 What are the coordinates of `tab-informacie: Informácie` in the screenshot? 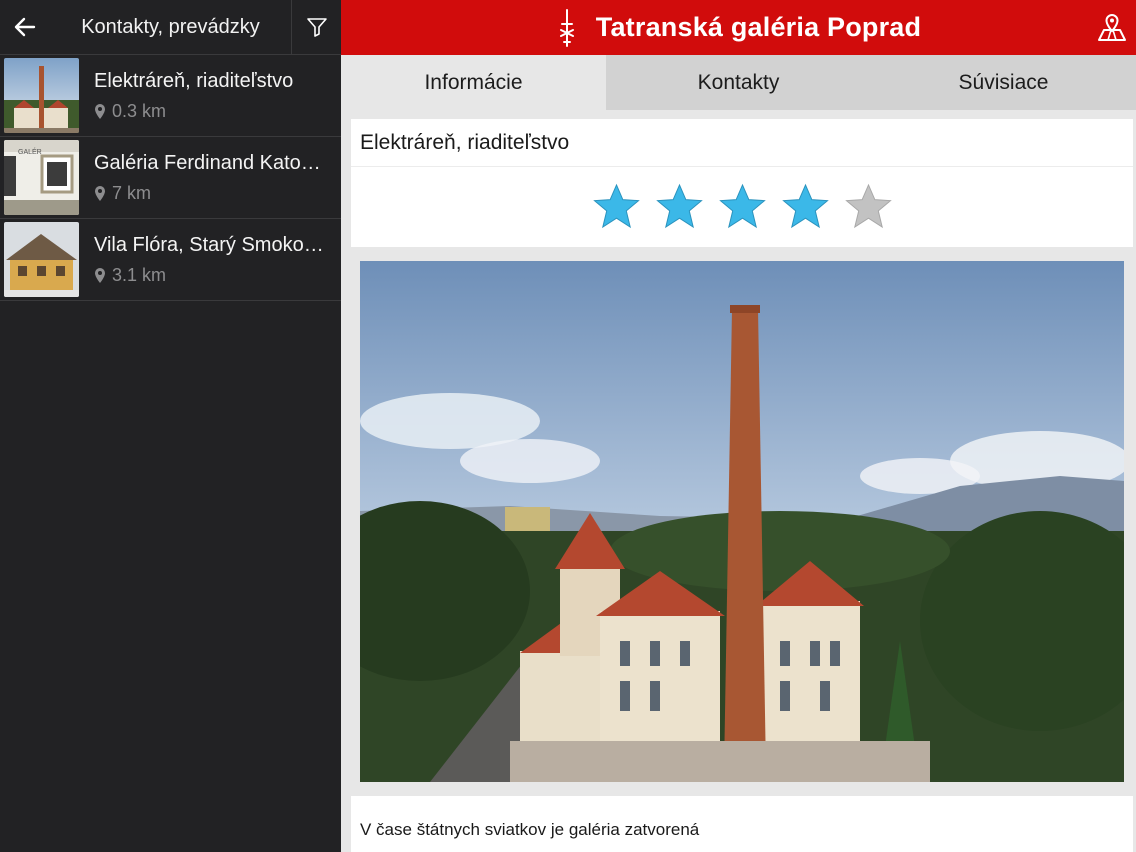 It's located at (473, 82).